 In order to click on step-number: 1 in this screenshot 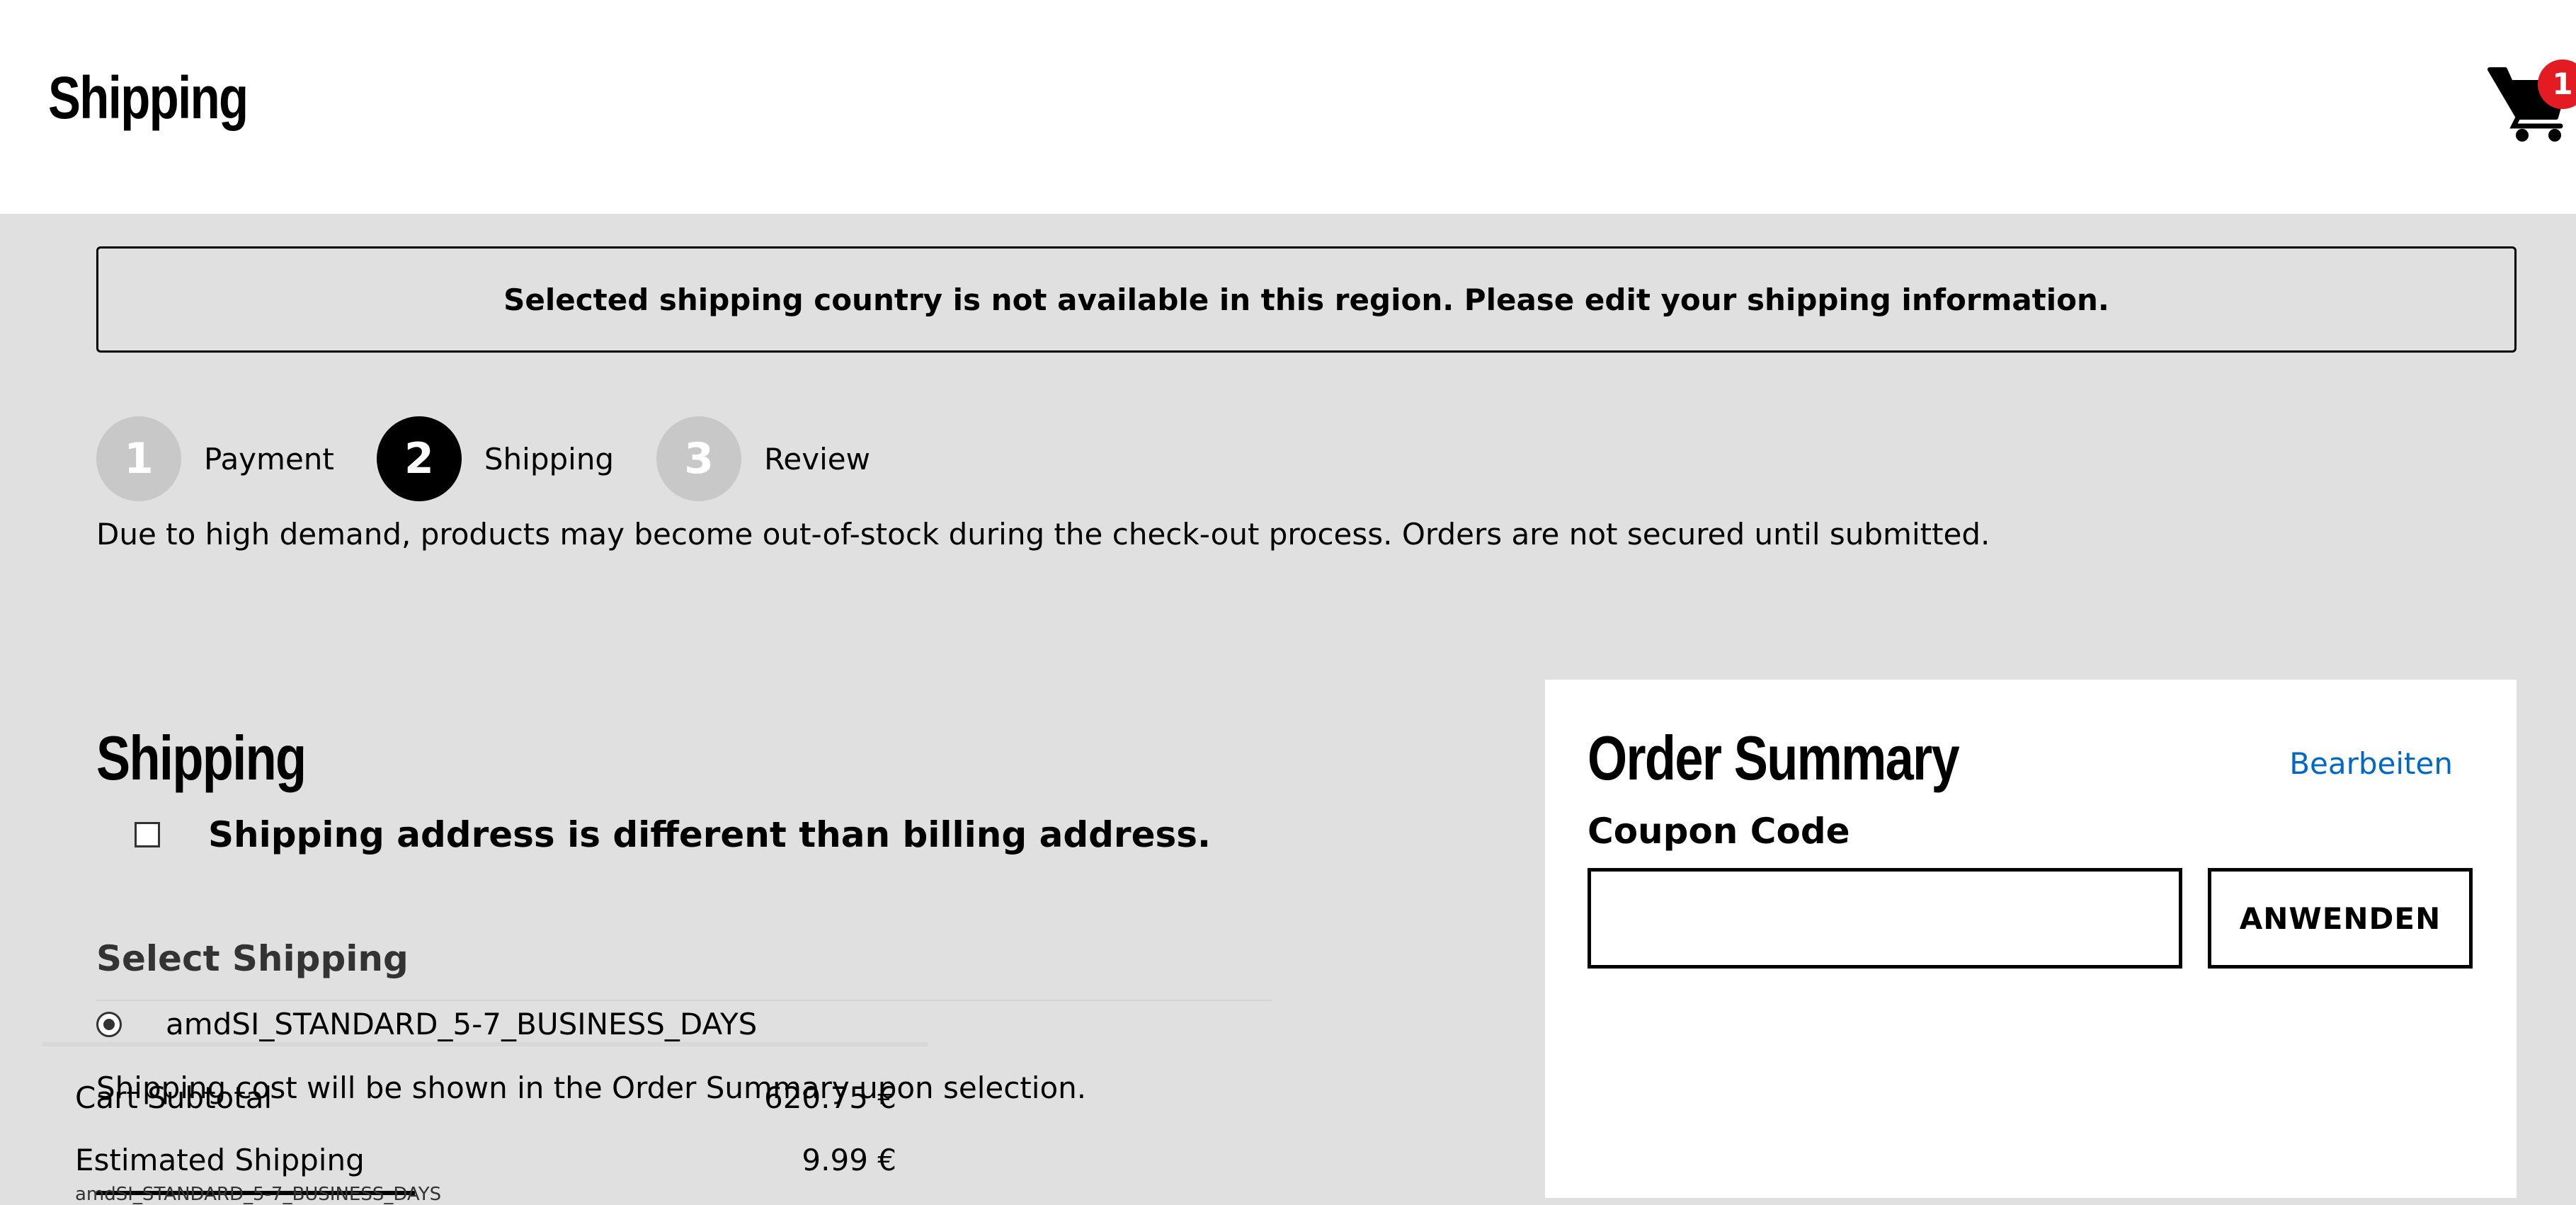, I will do `click(138, 458)`.